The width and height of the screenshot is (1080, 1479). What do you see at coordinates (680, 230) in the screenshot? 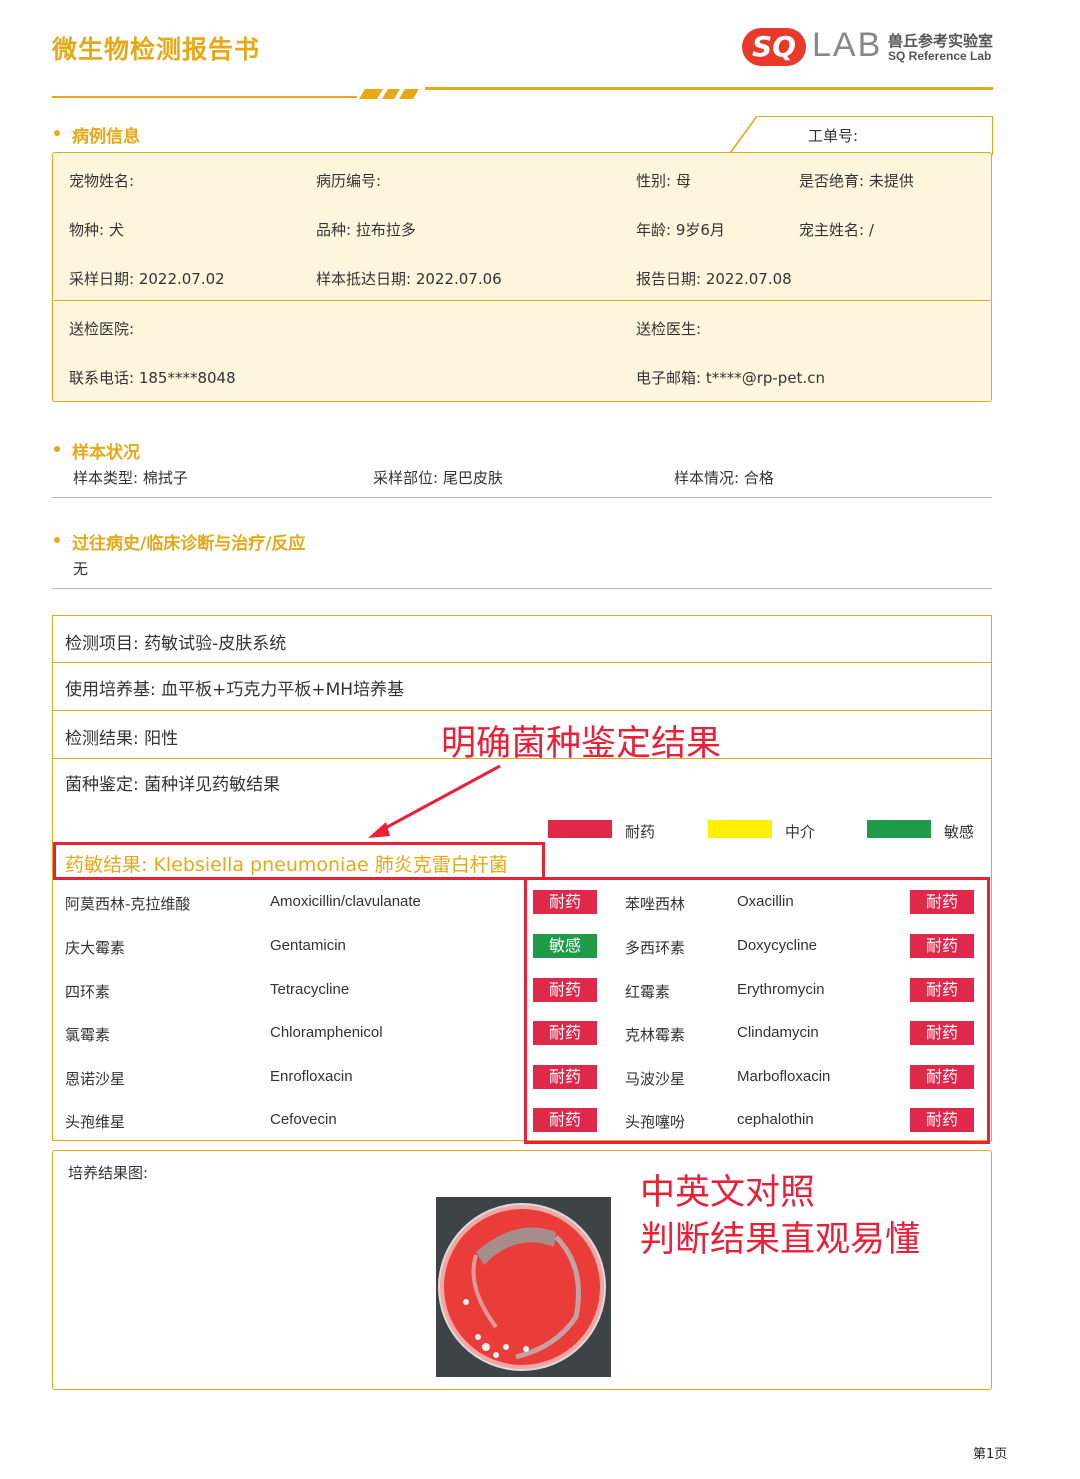
I see `age: 年龄: 9岁6月` at bounding box center [680, 230].